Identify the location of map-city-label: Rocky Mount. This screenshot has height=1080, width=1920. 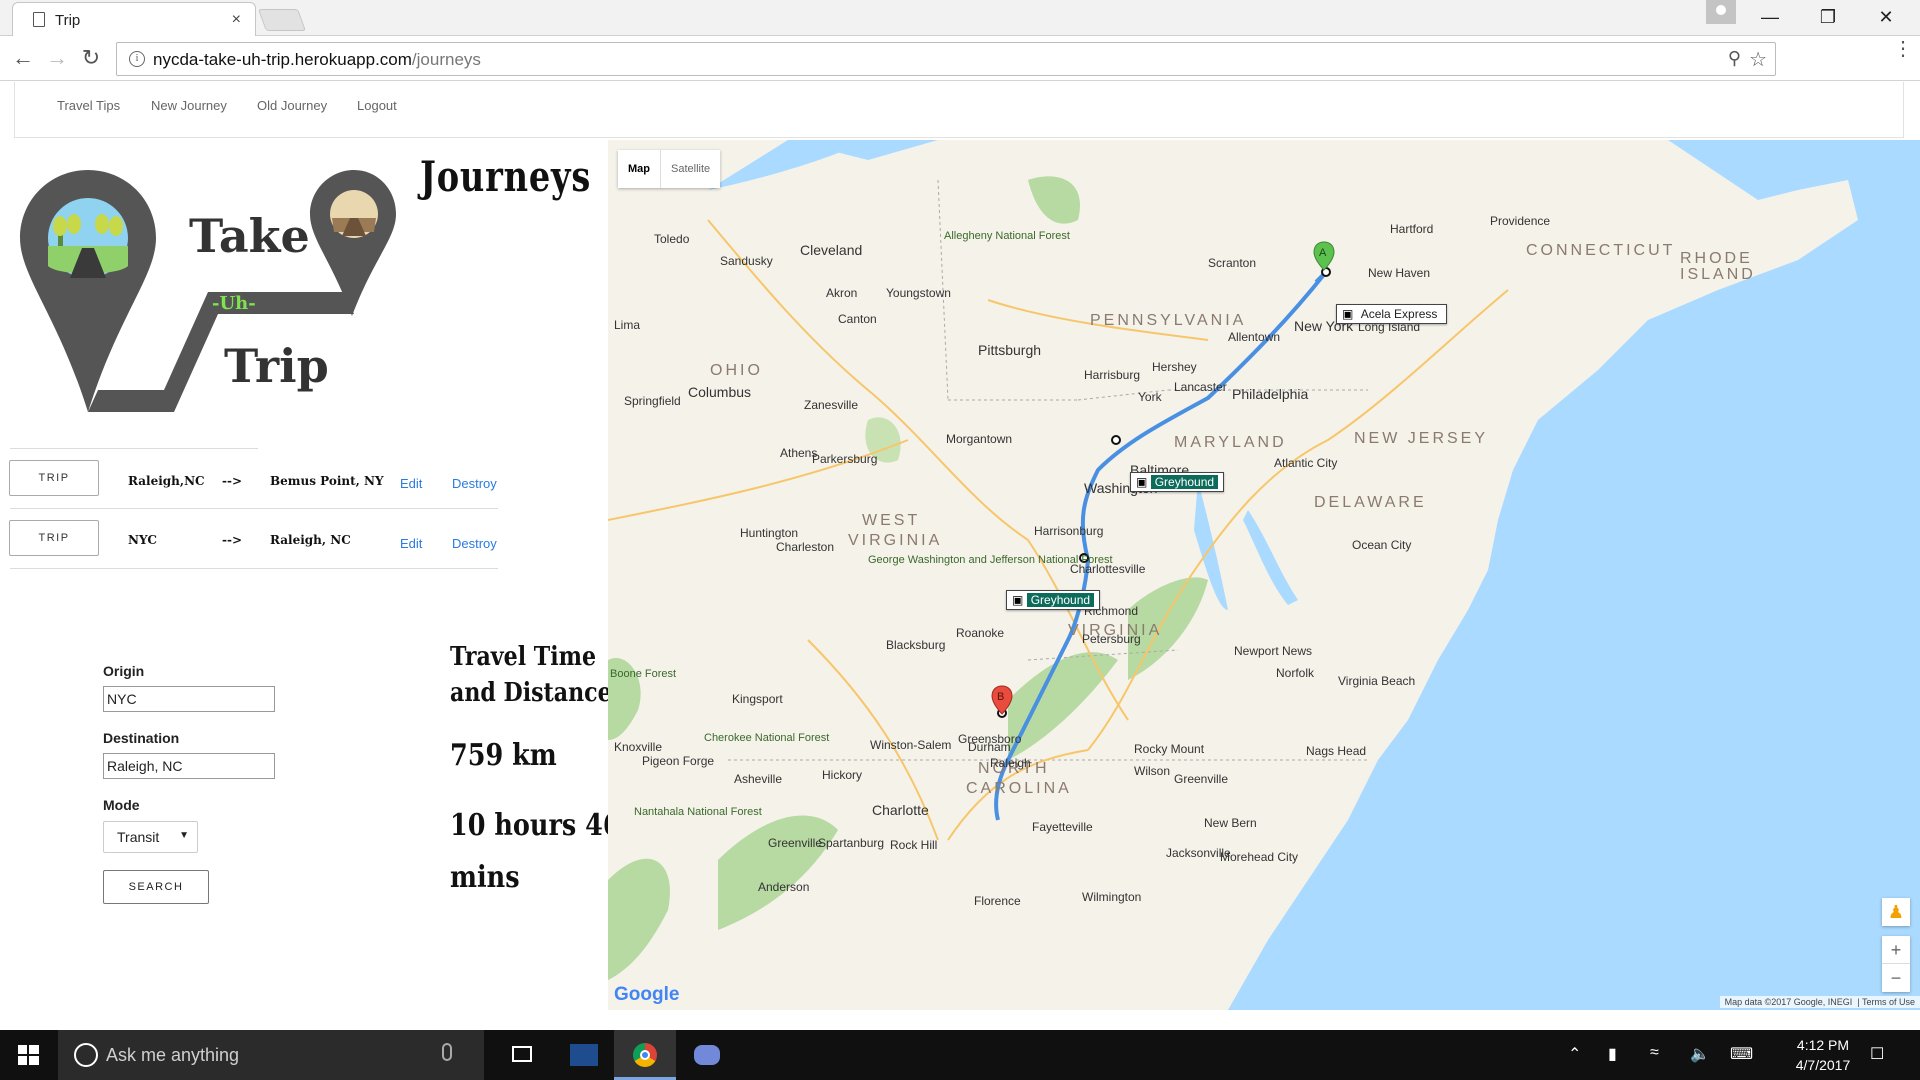
(1169, 749).